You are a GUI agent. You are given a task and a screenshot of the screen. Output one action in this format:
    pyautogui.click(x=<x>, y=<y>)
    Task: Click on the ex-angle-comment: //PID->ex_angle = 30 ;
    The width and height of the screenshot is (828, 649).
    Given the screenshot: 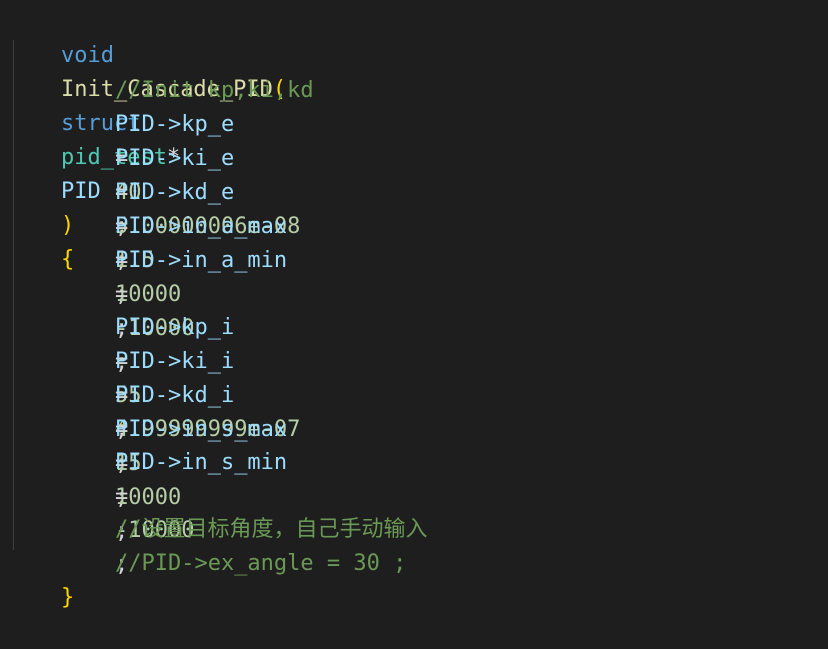 What is the action you would take?
    pyautogui.click(x=260, y=563)
    